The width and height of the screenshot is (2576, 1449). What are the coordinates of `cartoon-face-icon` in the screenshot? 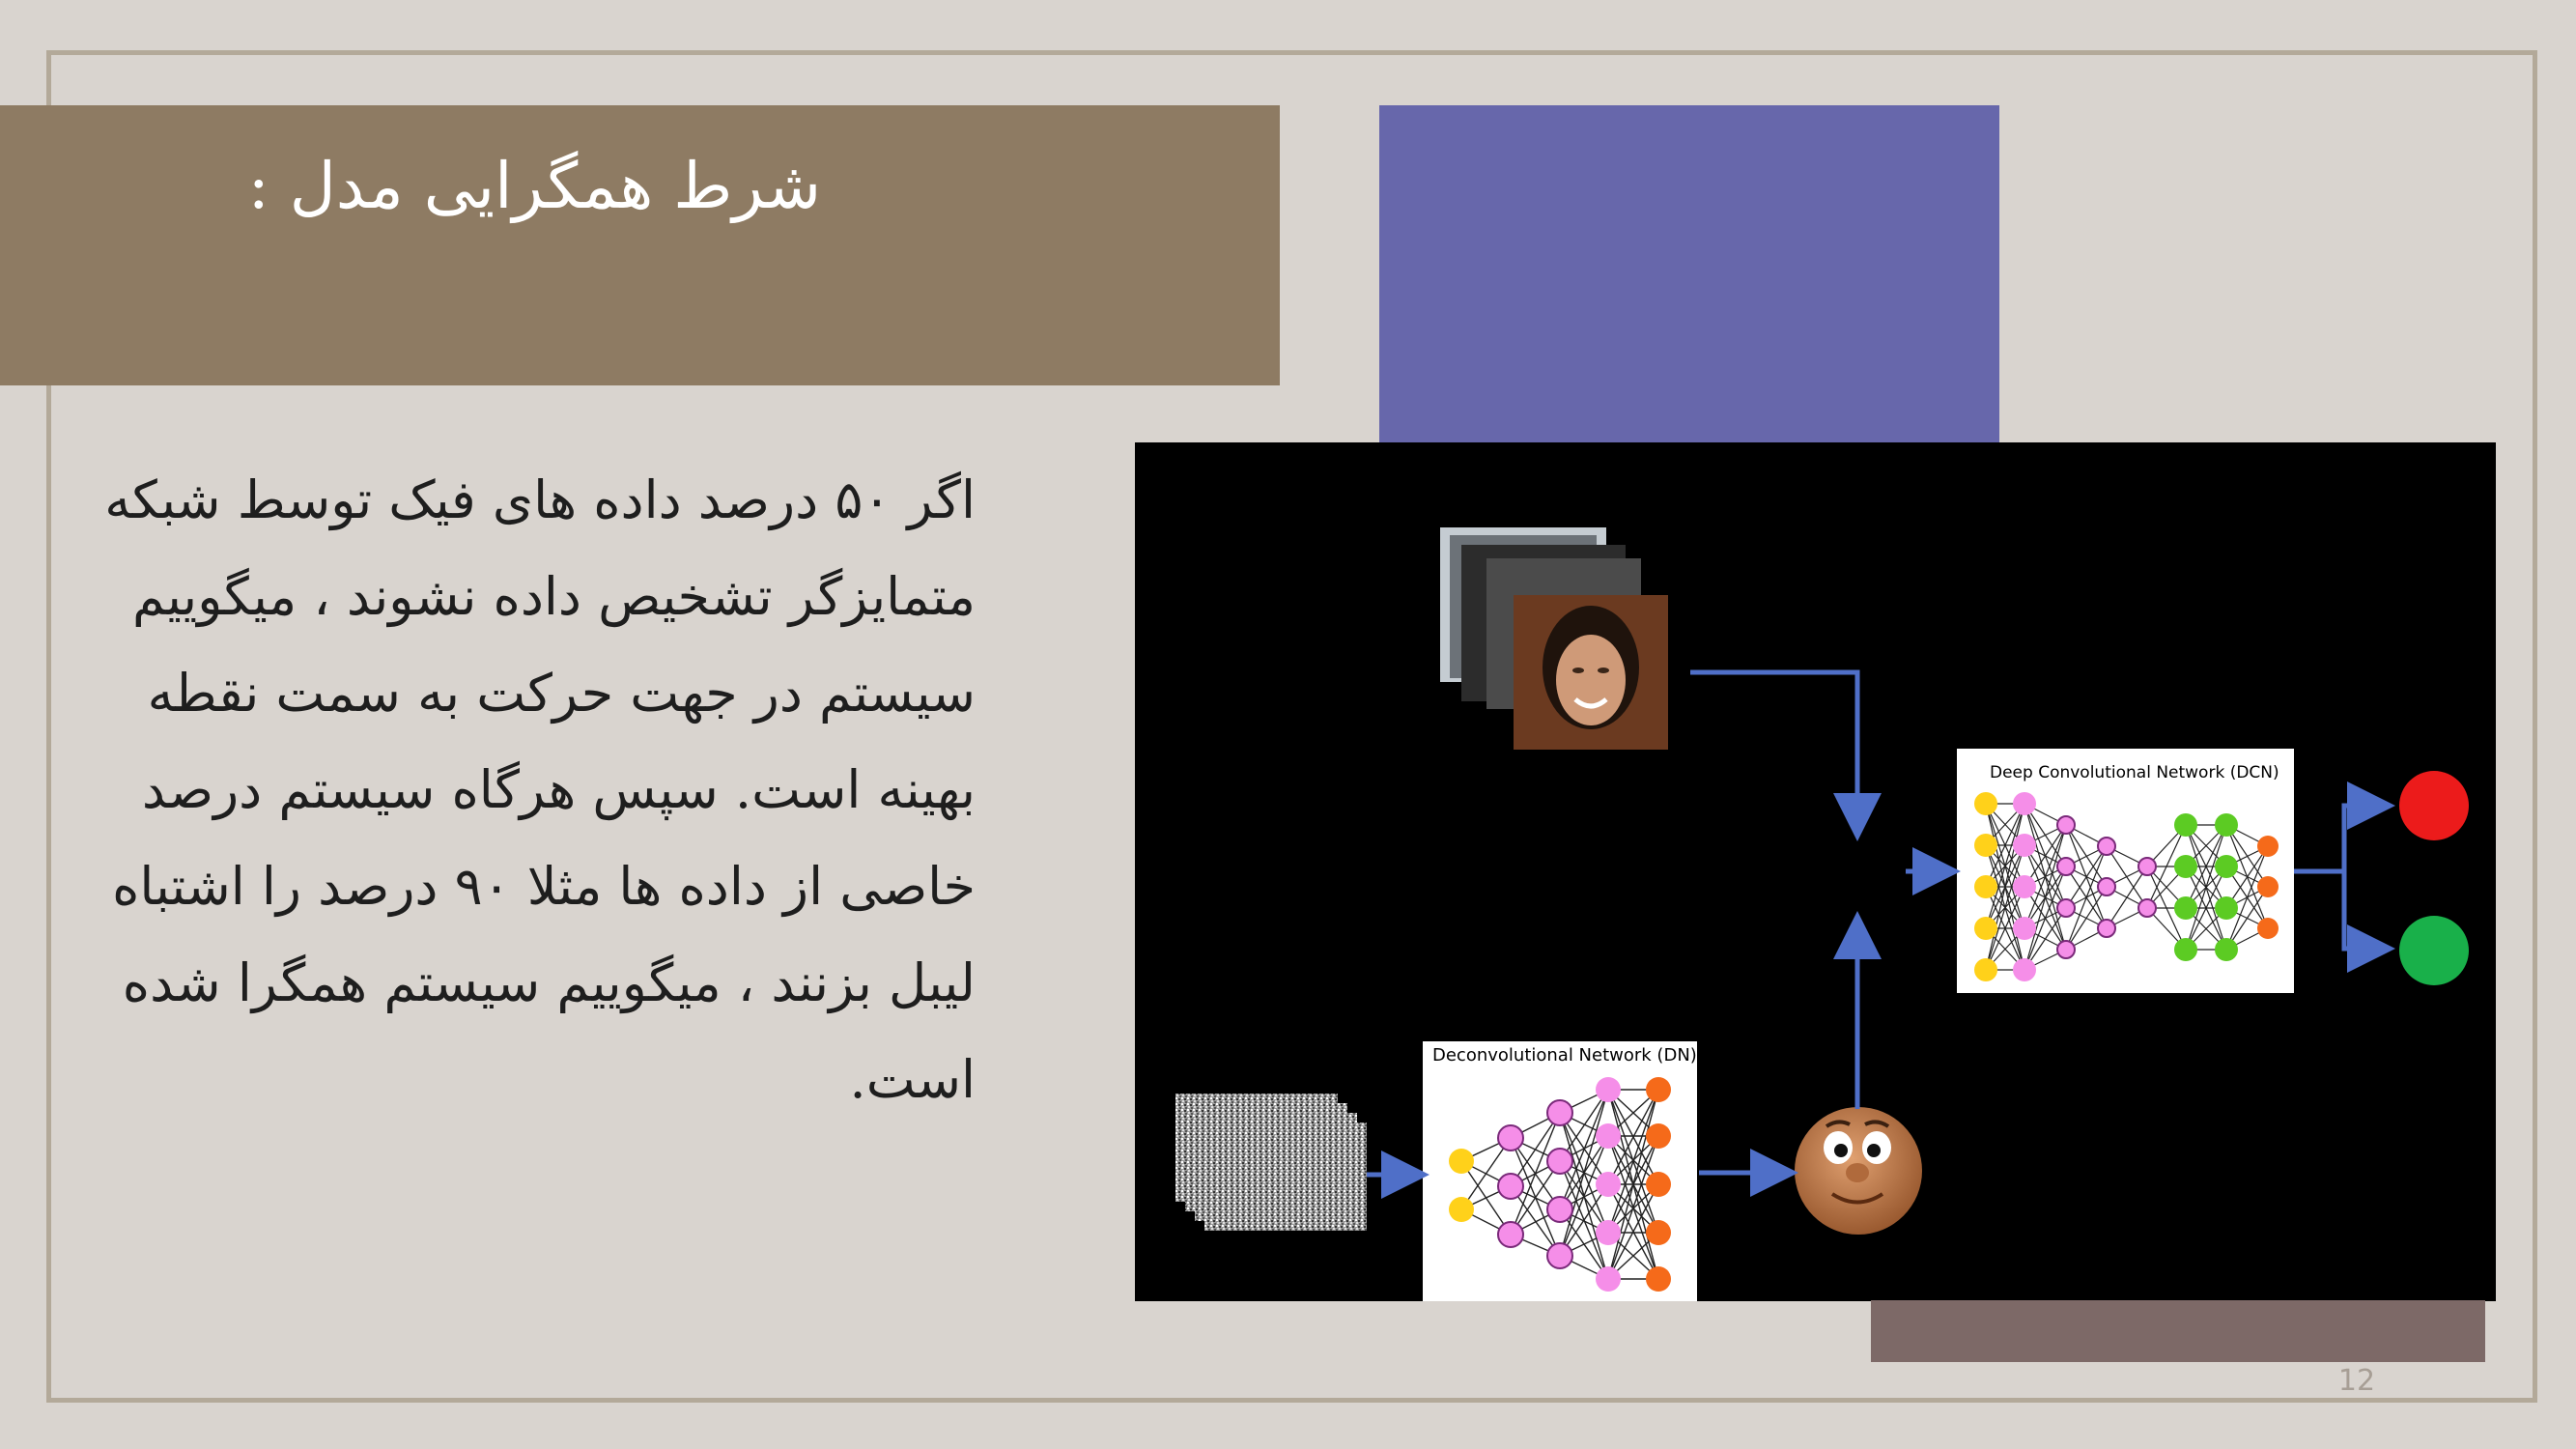 It's located at (1858, 1171).